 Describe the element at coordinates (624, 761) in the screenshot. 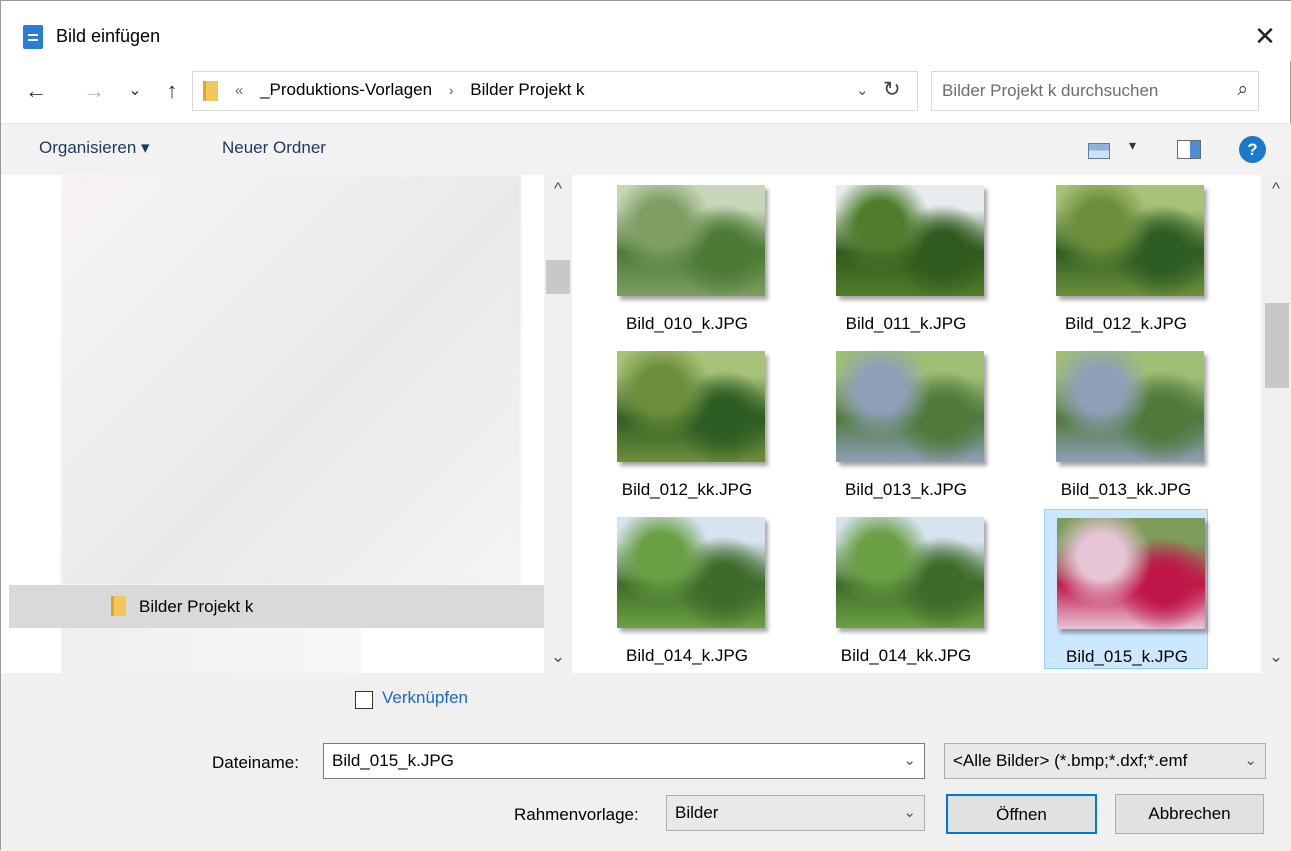

I see `filename-input: Bild_015_k.JPG ⌄` at that location.